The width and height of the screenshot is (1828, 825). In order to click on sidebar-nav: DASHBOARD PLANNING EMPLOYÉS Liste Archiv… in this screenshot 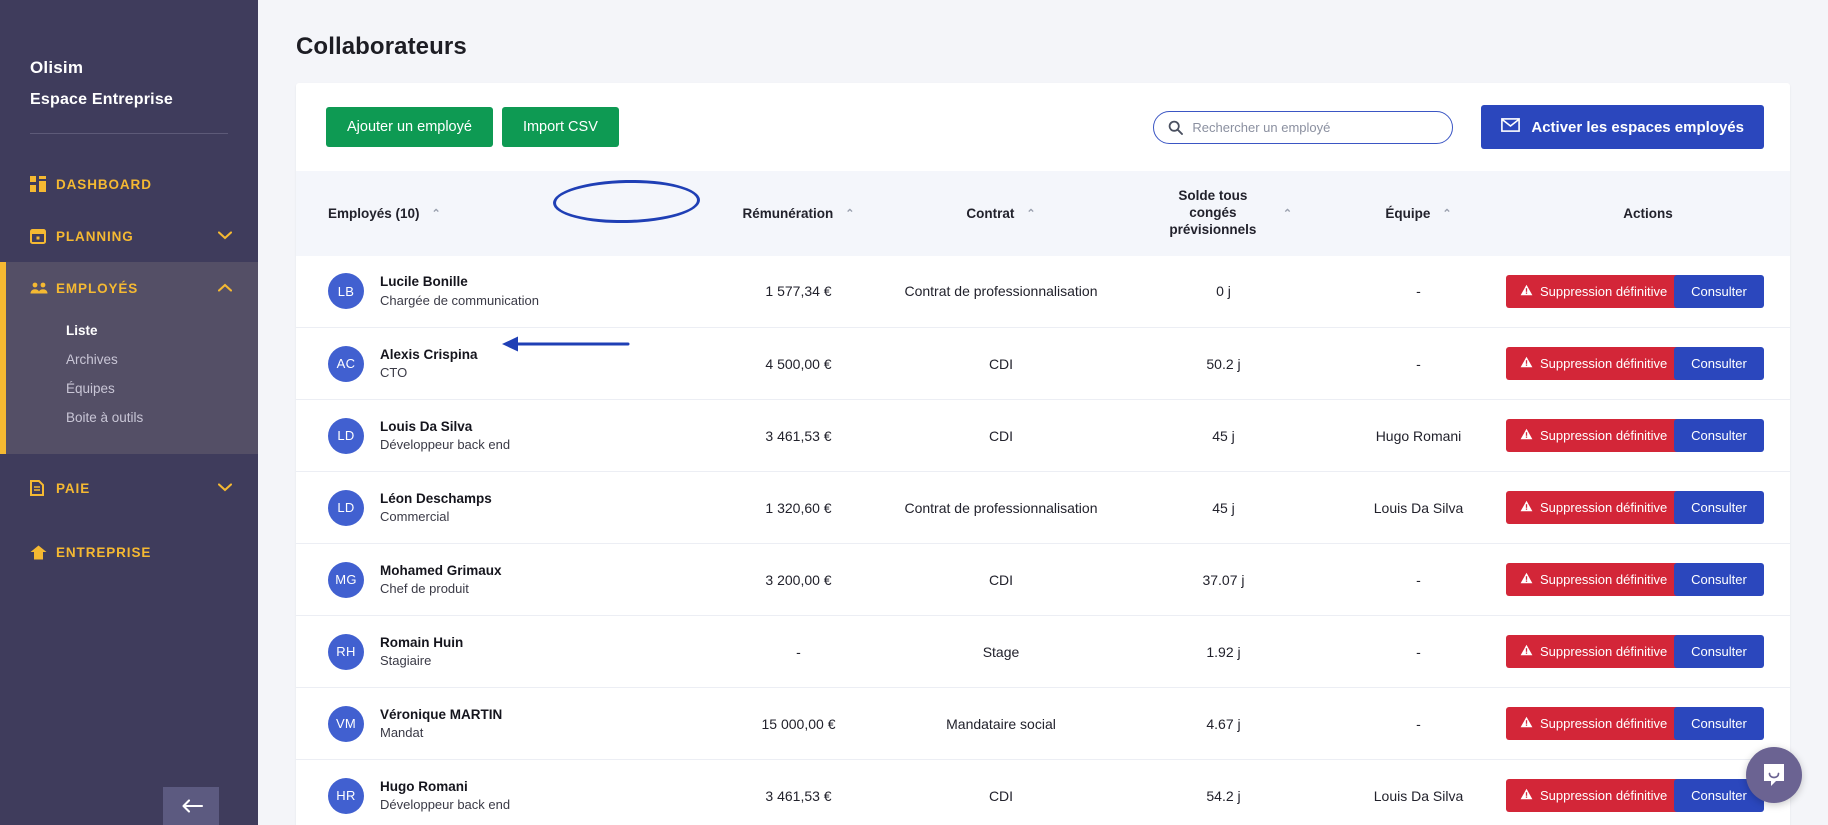, I will do `click(129, 368)`.